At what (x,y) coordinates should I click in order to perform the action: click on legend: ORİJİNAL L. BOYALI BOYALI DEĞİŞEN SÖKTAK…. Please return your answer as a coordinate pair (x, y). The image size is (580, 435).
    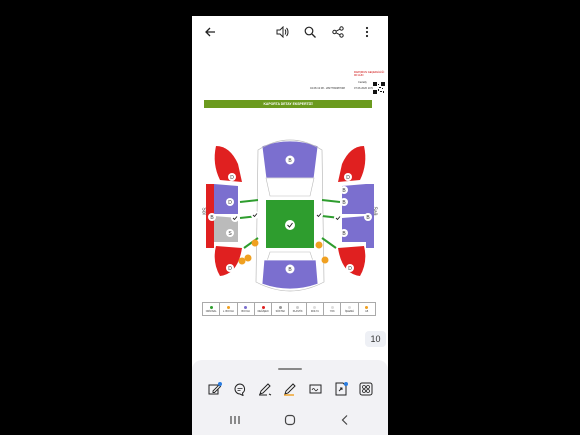
    Looking at the image, I should click on (289, 309).